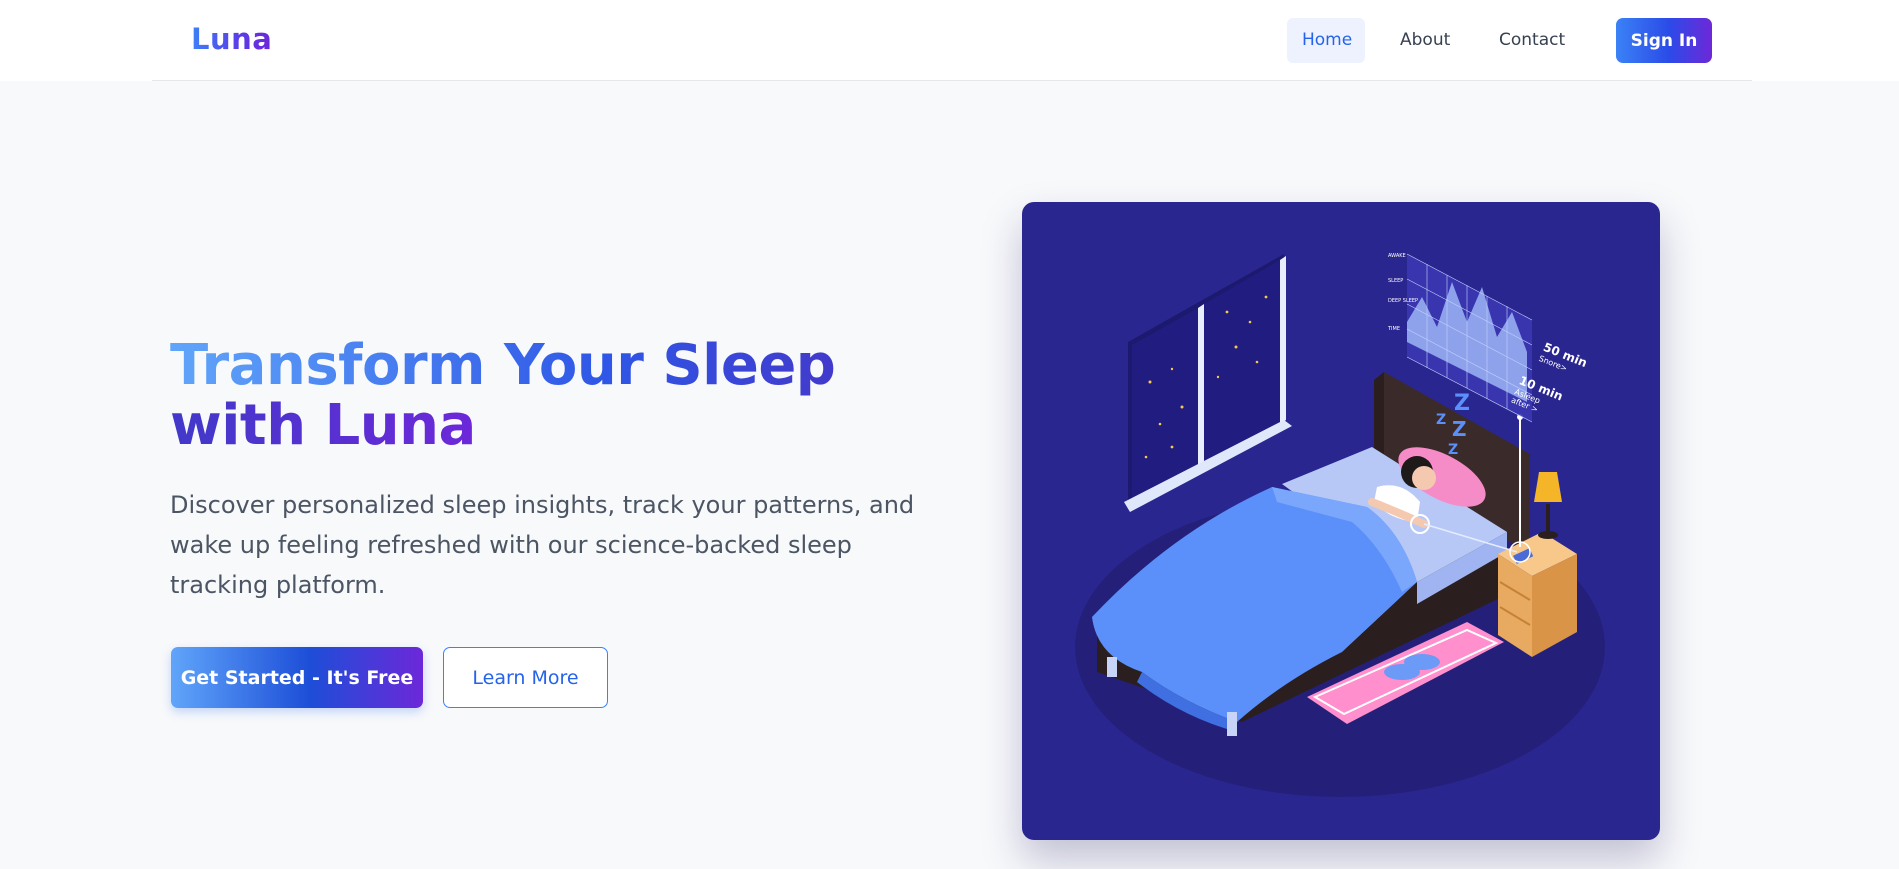  Describe the element at coordinates (1326, 40) in the screenshot. I see `nav-link-home: Home` at that location.